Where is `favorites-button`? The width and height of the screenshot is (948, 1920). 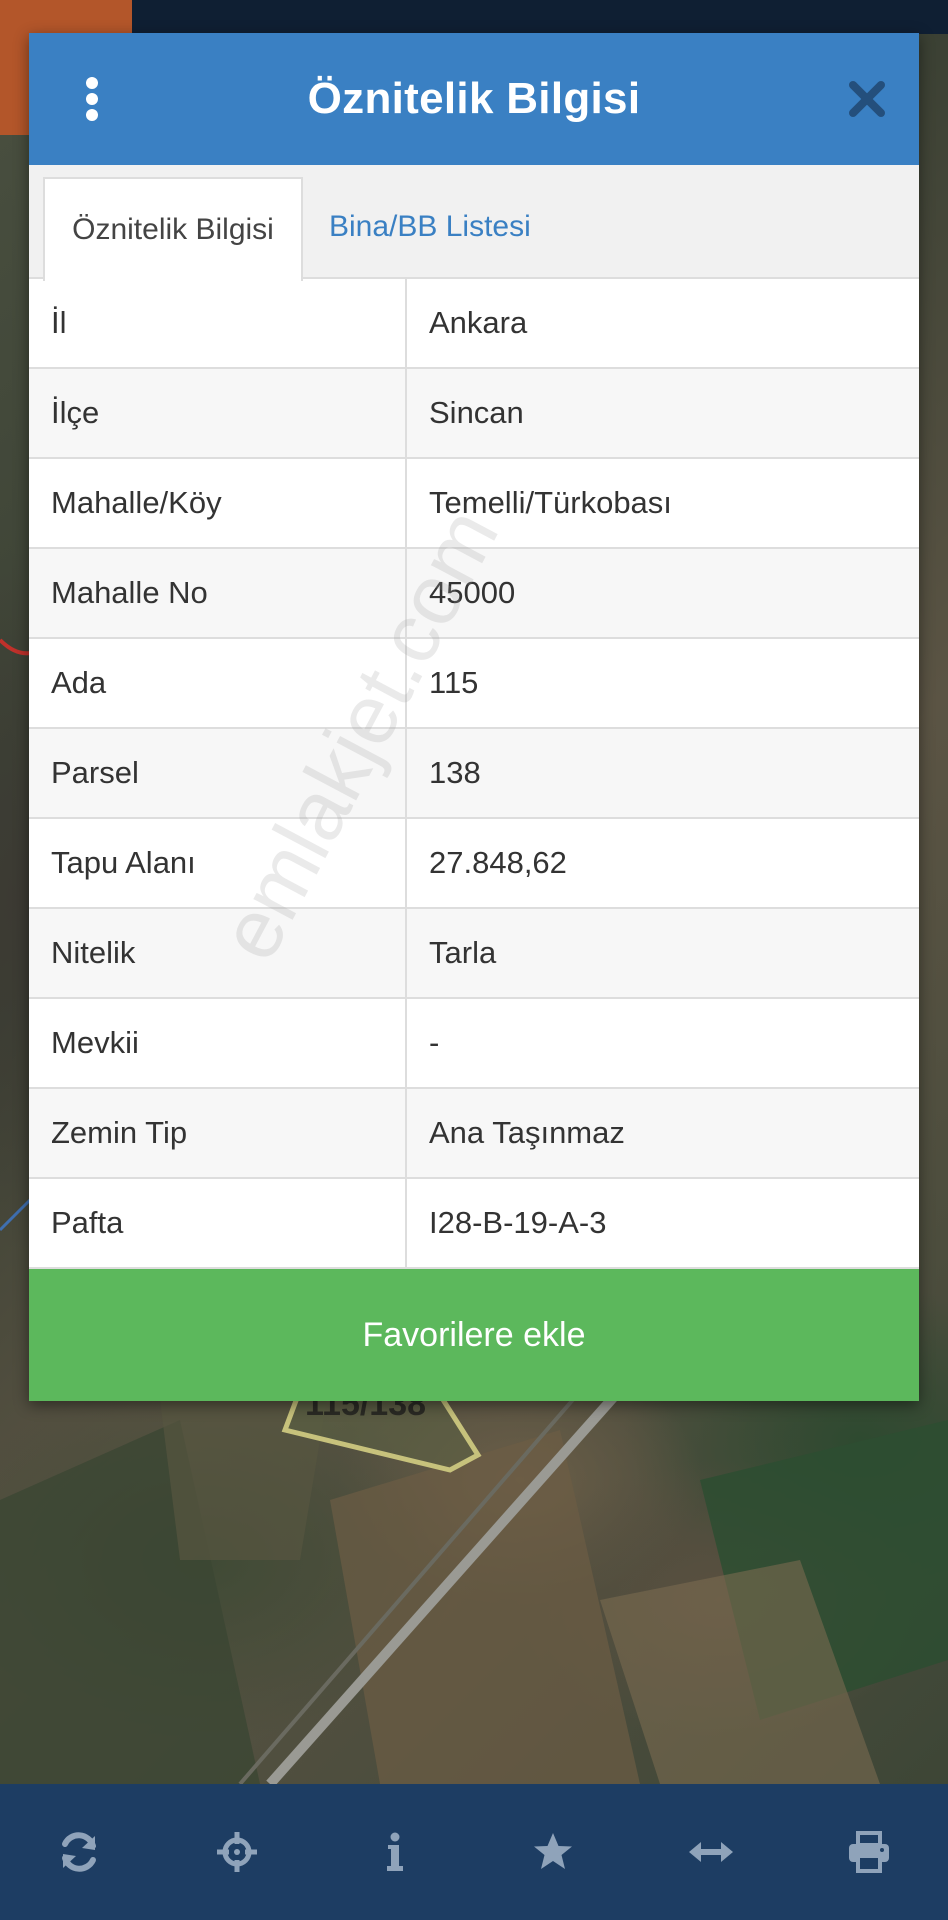 favorites-button is located at coordinates (553, 1852).